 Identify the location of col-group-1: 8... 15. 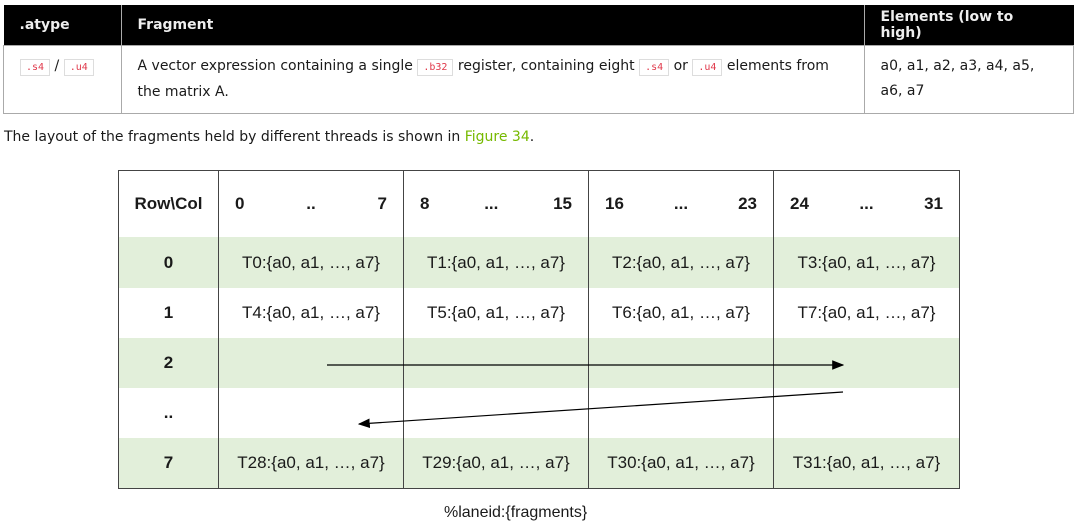
(496, 204).